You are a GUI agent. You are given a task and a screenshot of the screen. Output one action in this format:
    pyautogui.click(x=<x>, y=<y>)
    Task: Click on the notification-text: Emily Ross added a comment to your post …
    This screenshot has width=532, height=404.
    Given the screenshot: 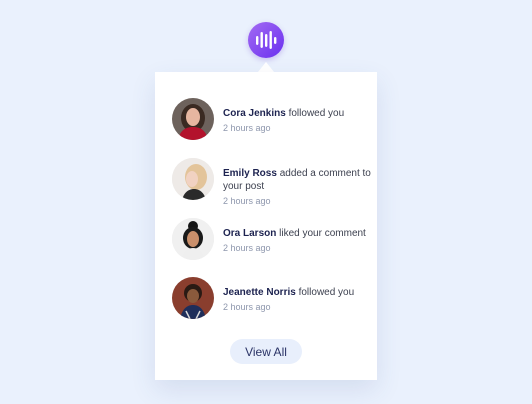 What is the action you would take?
    pyautogui.click(x=297, y=182)
    